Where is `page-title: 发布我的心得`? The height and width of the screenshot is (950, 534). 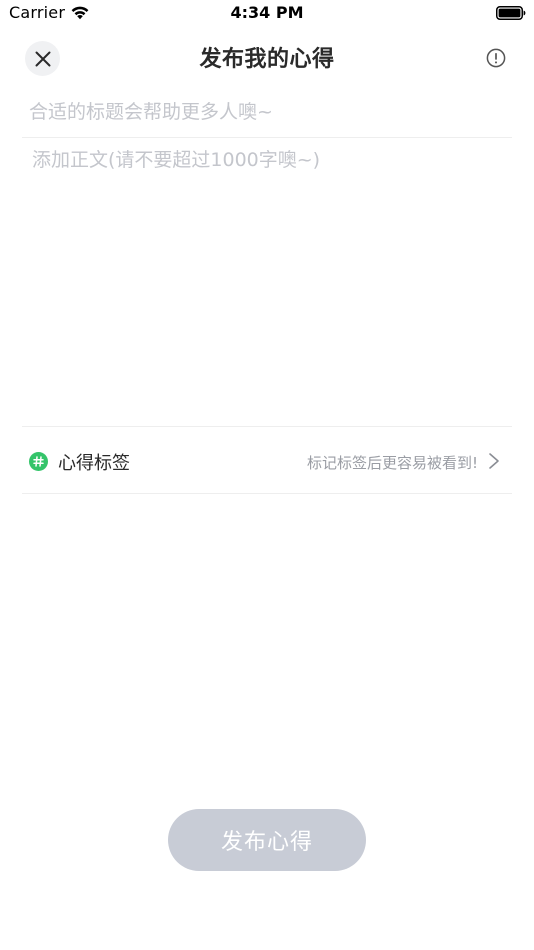
page-title: 发布我的心得 is located at coordinates (267, 59).